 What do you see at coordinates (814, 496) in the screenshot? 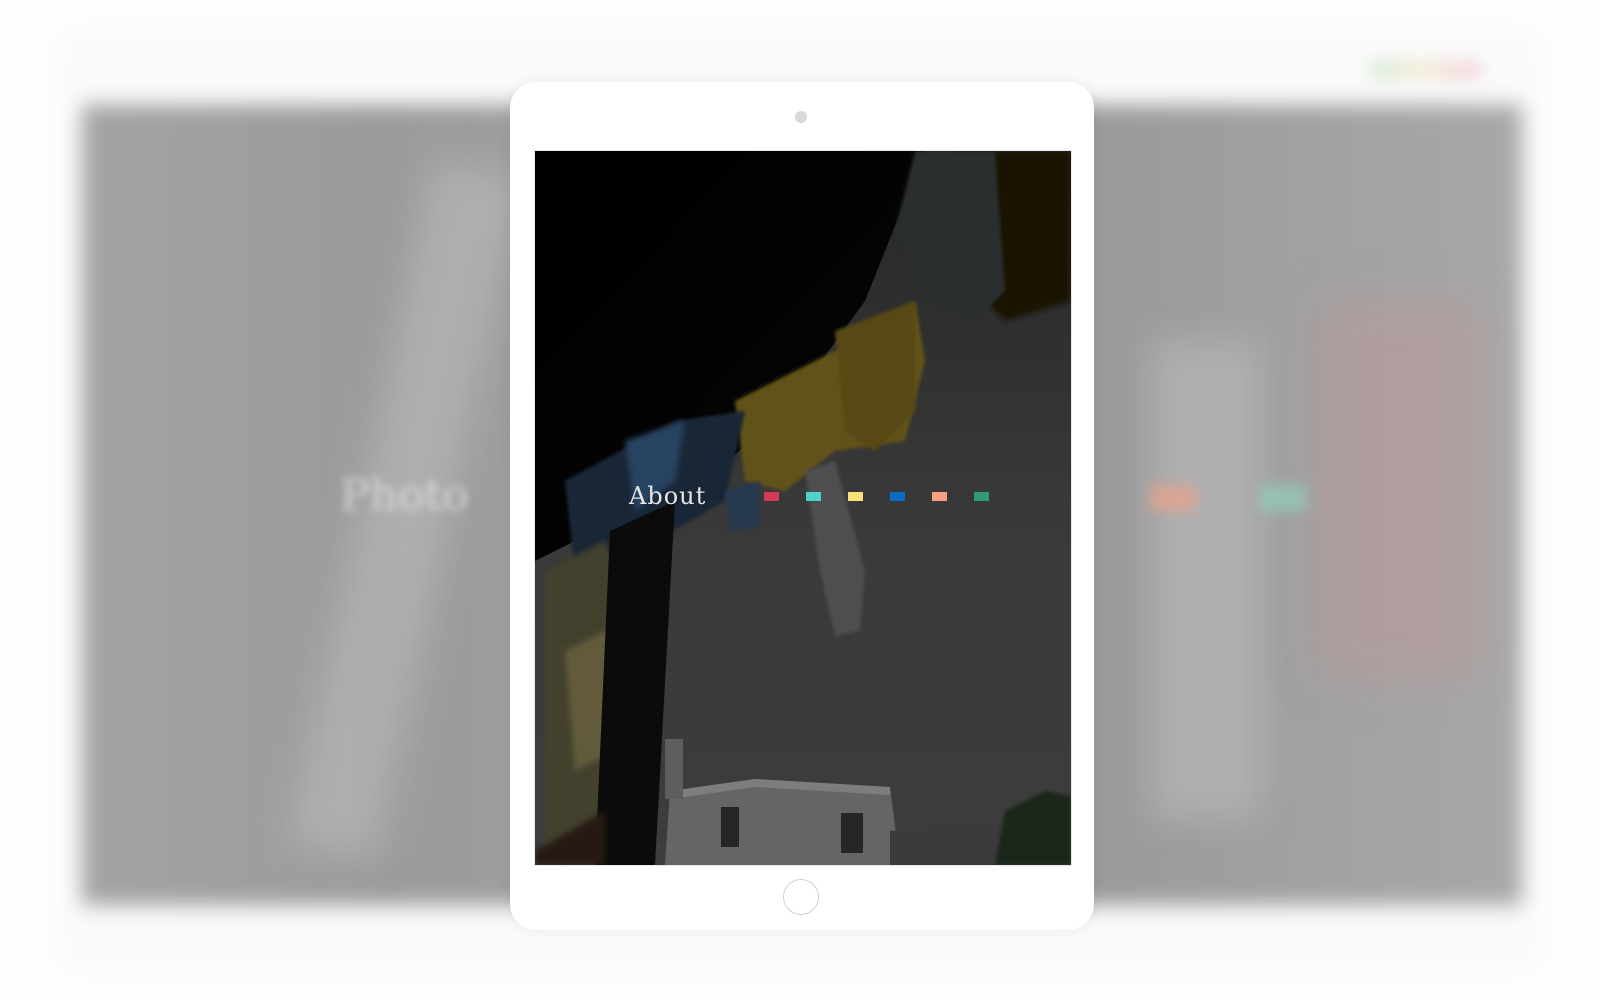
I see `swatch-teal` at bounding box center [814, 496].